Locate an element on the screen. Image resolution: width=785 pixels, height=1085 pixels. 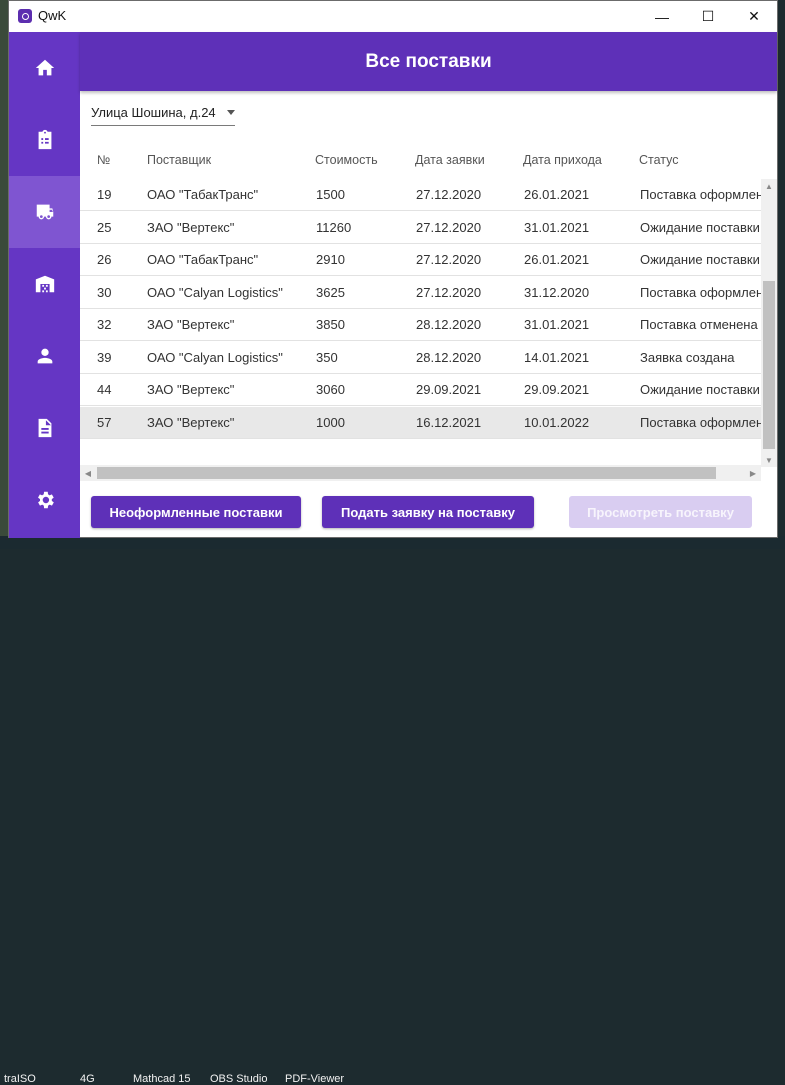
cell-cost: 2910 is located at coordinates (330, 259).